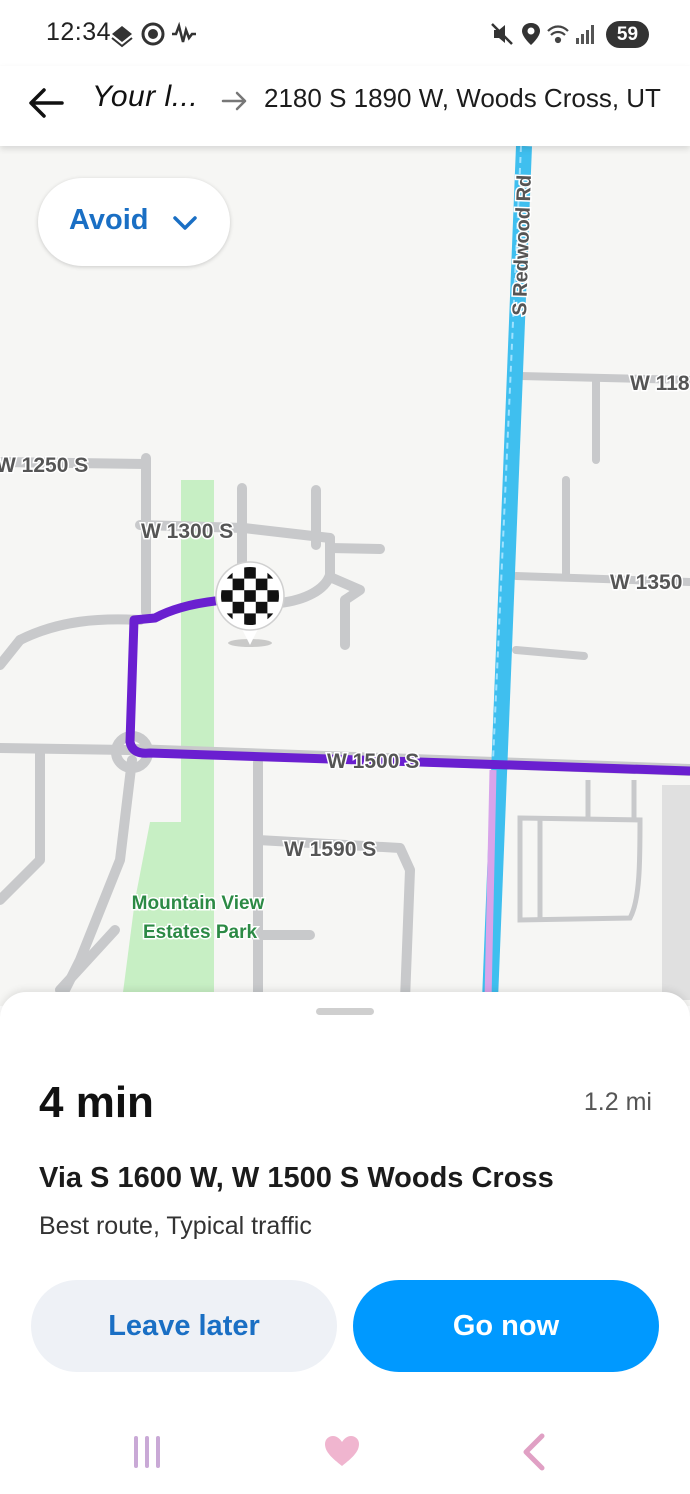 The height and width of the screenshot is (1494, 690). What do you see at coordinates (184, 32) in the screenshot?
I see `activity-icon` at bounding box center [184, 32].